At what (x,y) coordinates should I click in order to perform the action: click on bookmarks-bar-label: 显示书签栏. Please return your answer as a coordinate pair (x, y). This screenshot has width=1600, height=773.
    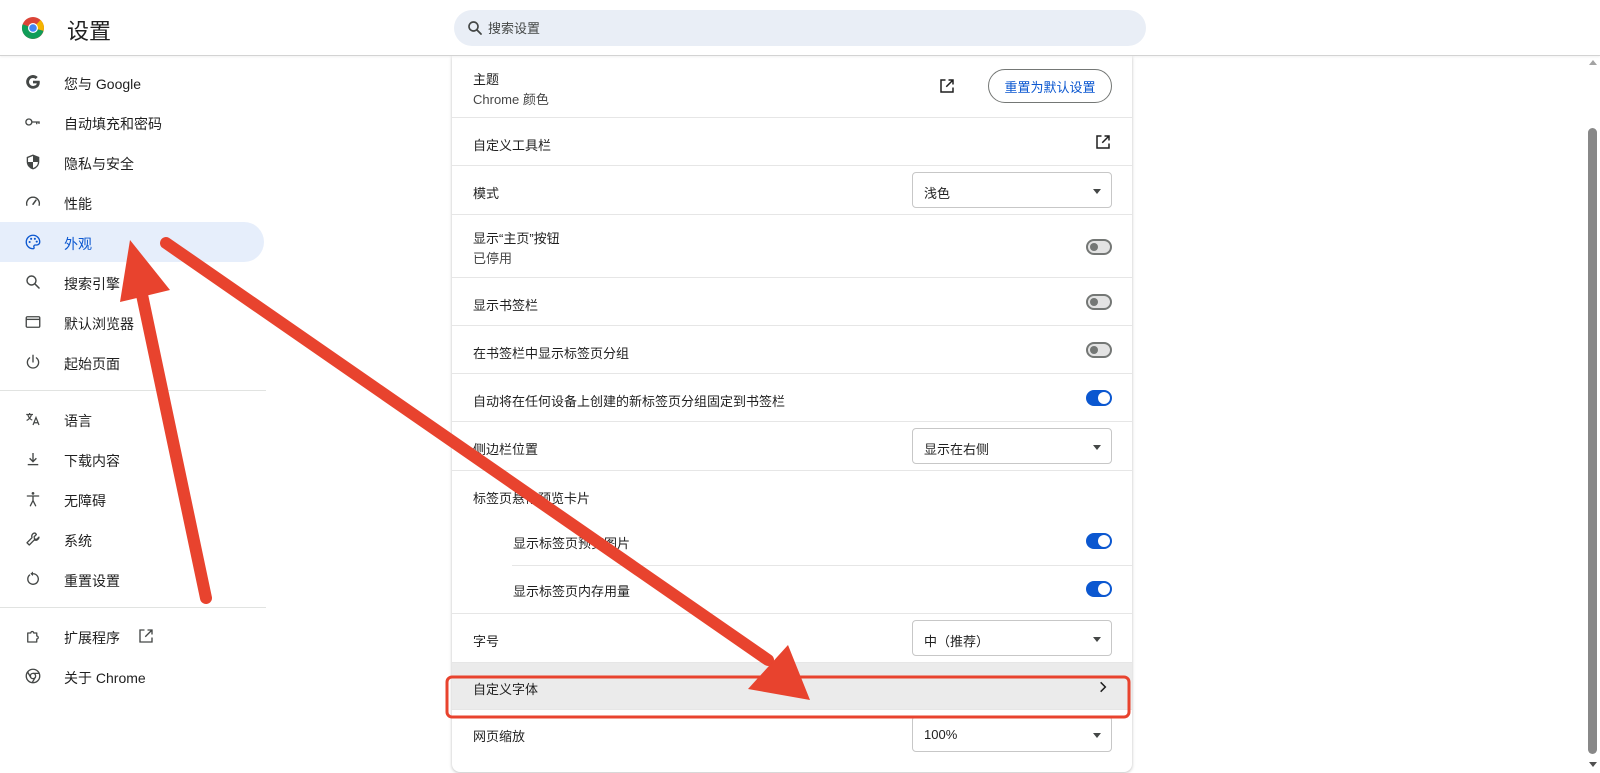
    Looking at the image, I should click on (506, 305).